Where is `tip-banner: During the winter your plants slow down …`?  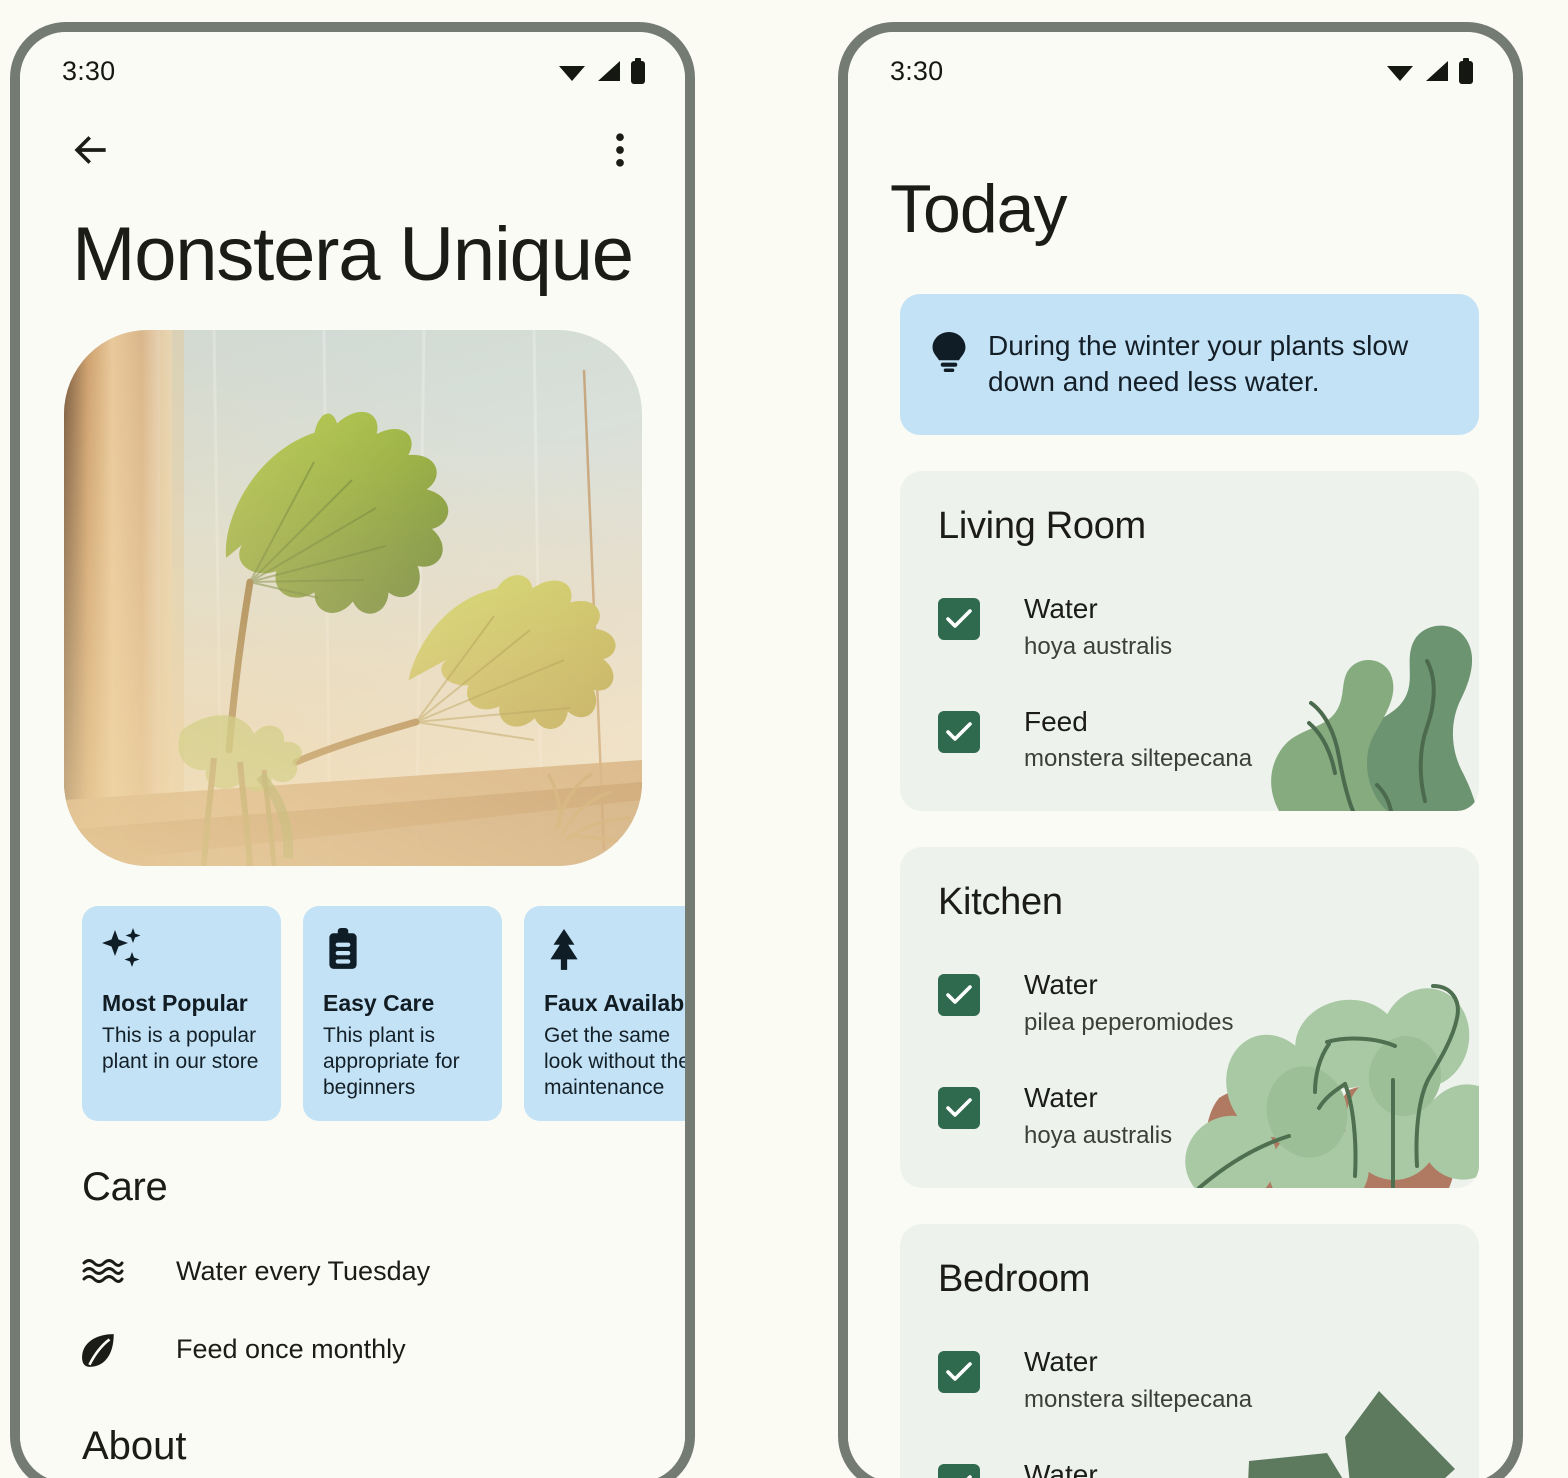
tip-banner: During the winter your plants slow down … is located at coordinates (1189, 364).